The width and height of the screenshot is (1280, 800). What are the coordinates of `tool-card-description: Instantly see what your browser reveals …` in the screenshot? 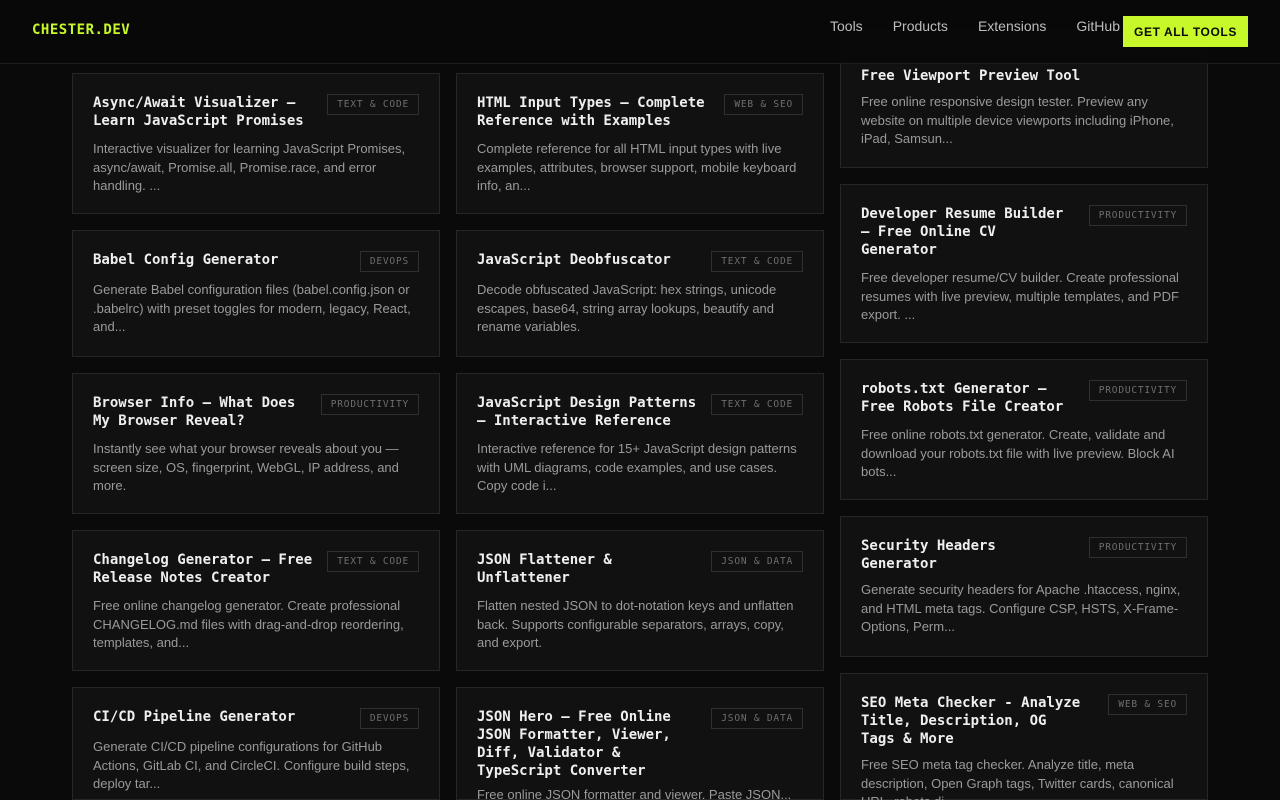 It's located at (246, 467).